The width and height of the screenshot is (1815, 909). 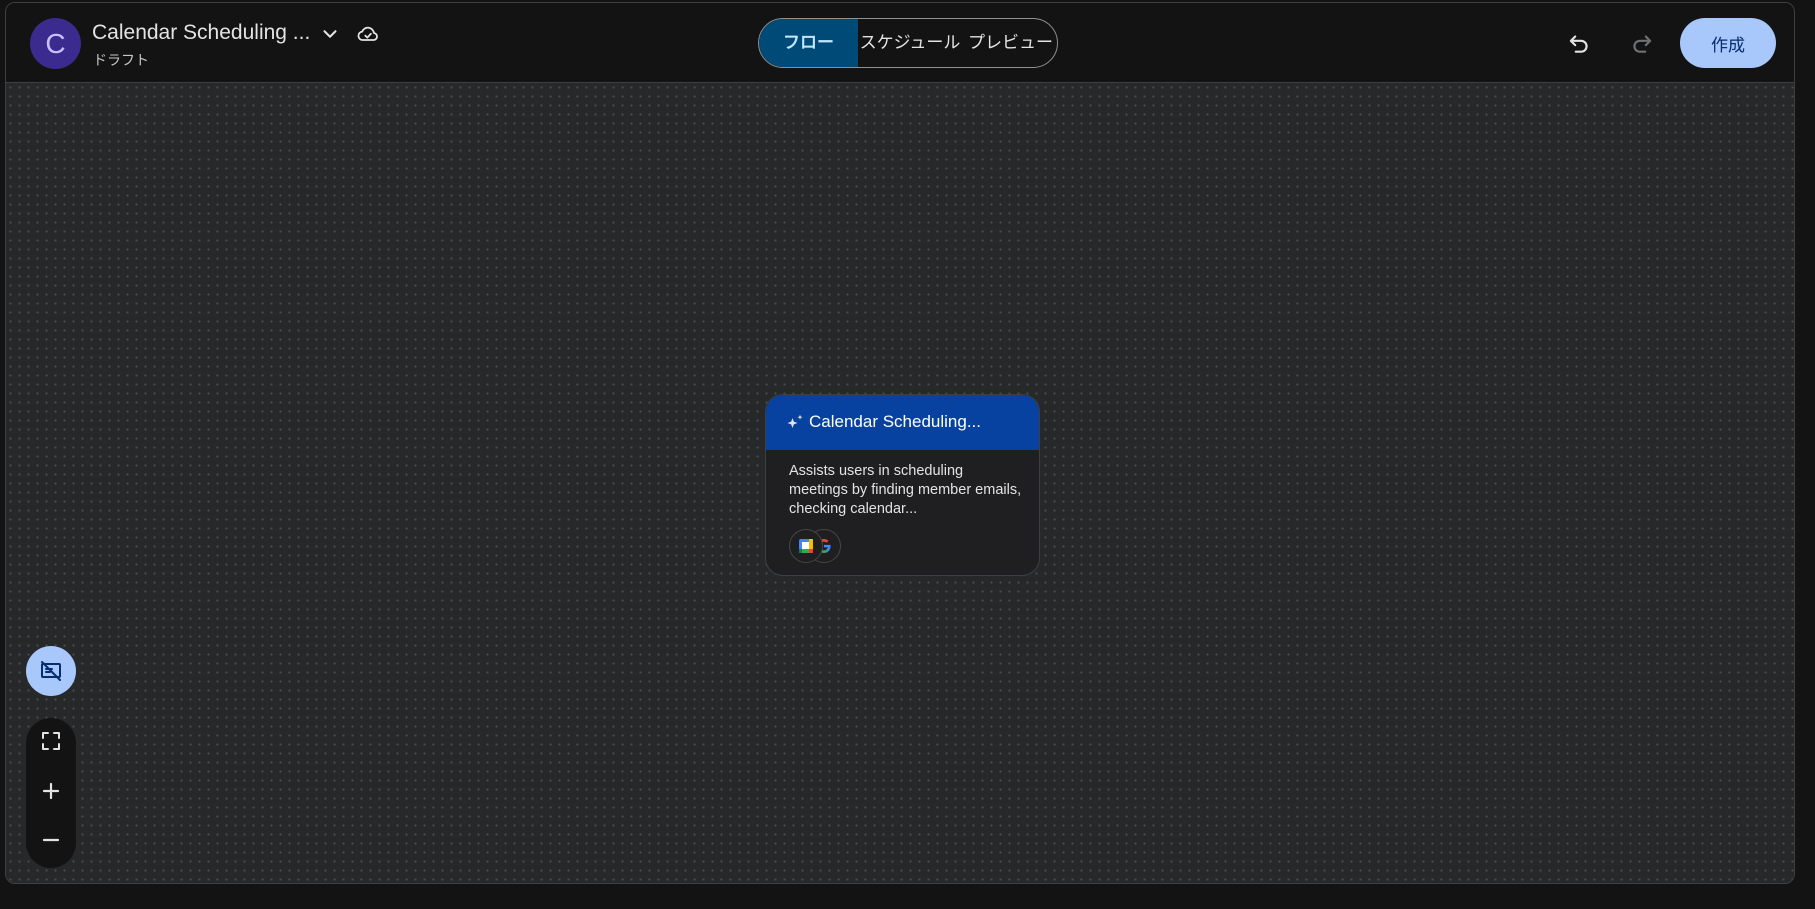 What do you see at coordinates (121, 60) in the screenshot?
I see `status-label: ドラフト` at bounding box center [121, 60].